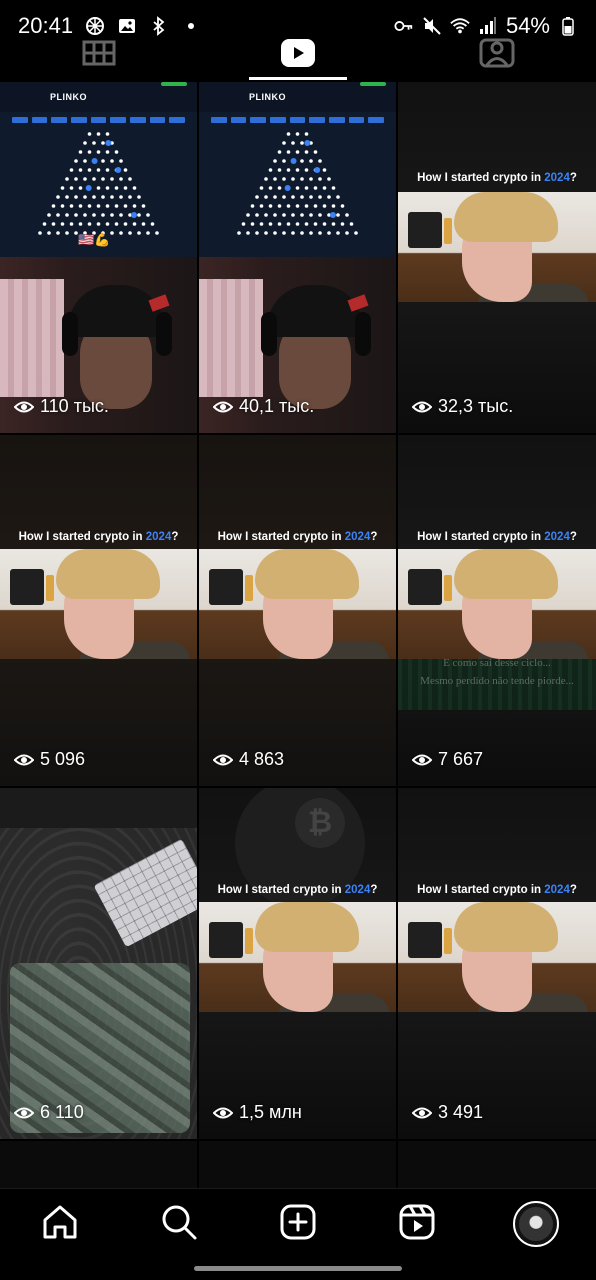  What do you see at coordinates (297, 257) in the screenshot?
I see `reel-tile: PLINKO 40,1 тыс.` at bounding box center [297, 257].